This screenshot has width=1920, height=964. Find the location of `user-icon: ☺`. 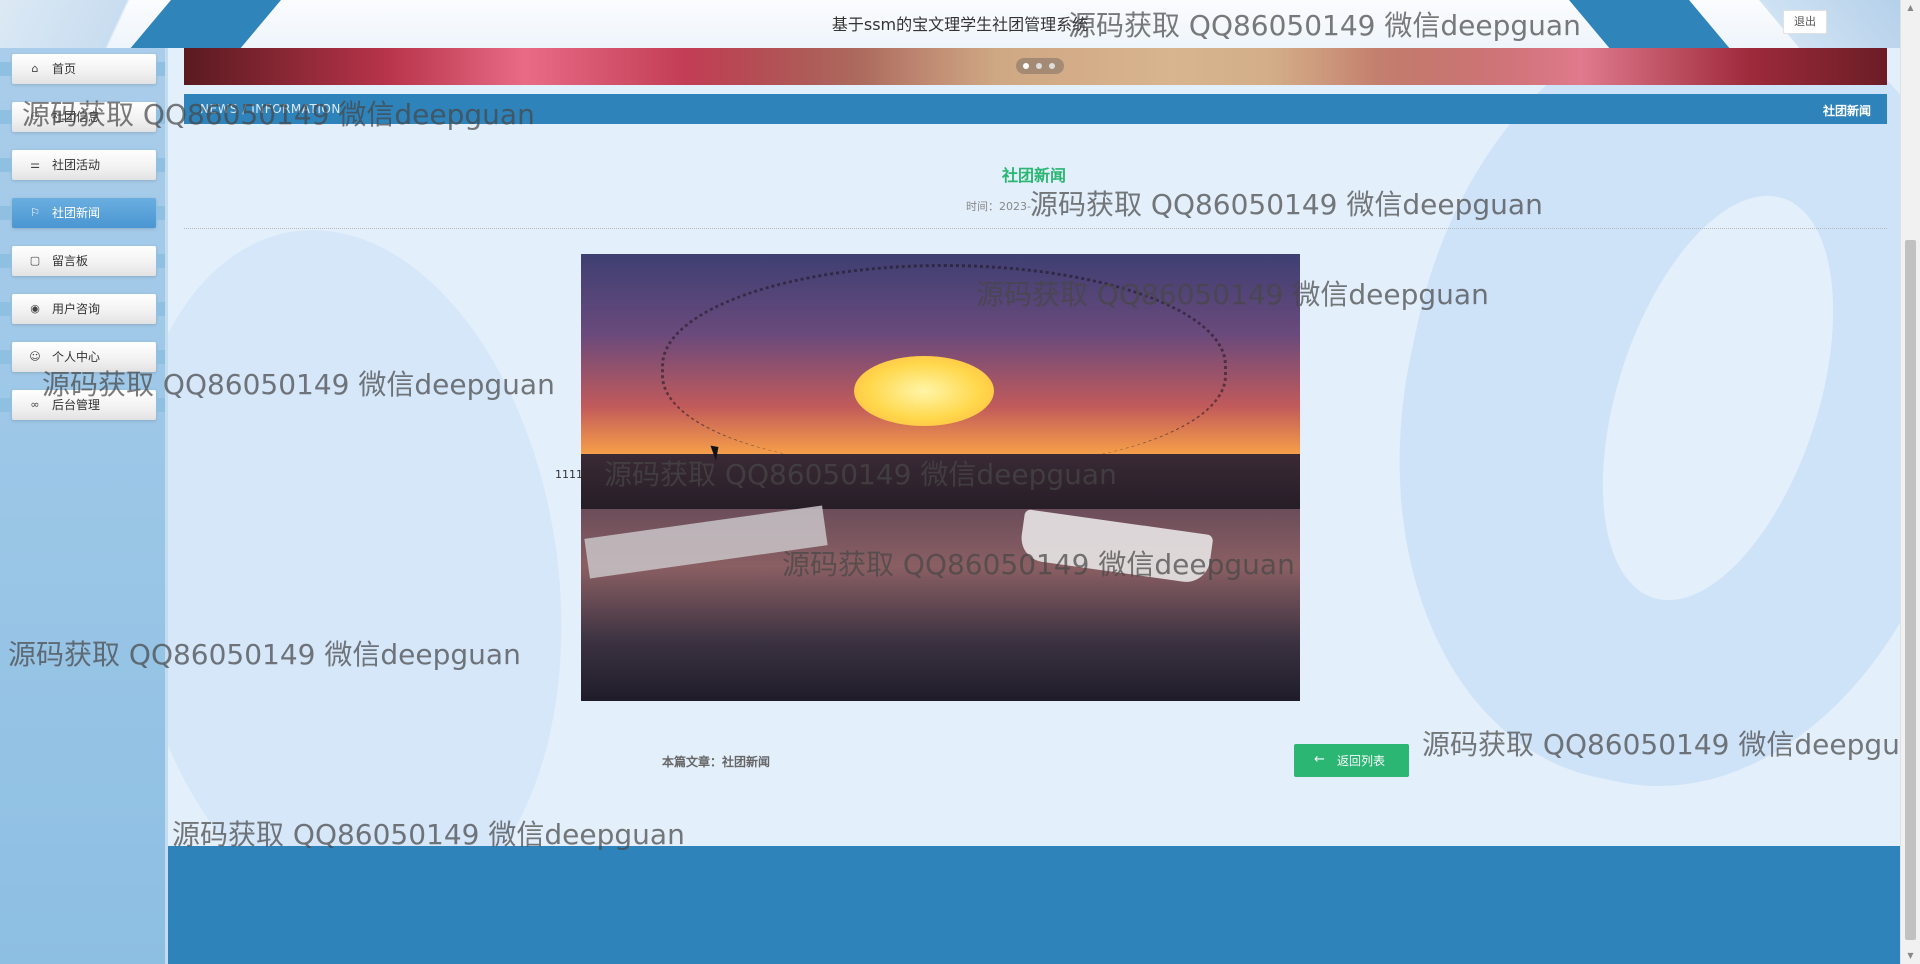

user-icon: ☺ is located at coordinates (35, 356).